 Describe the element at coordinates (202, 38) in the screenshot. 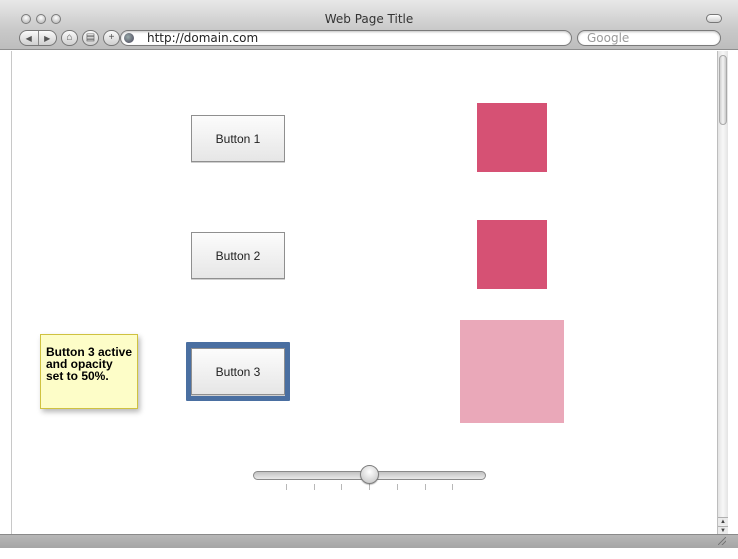

I see `address-text: http://domain.com` at that location.